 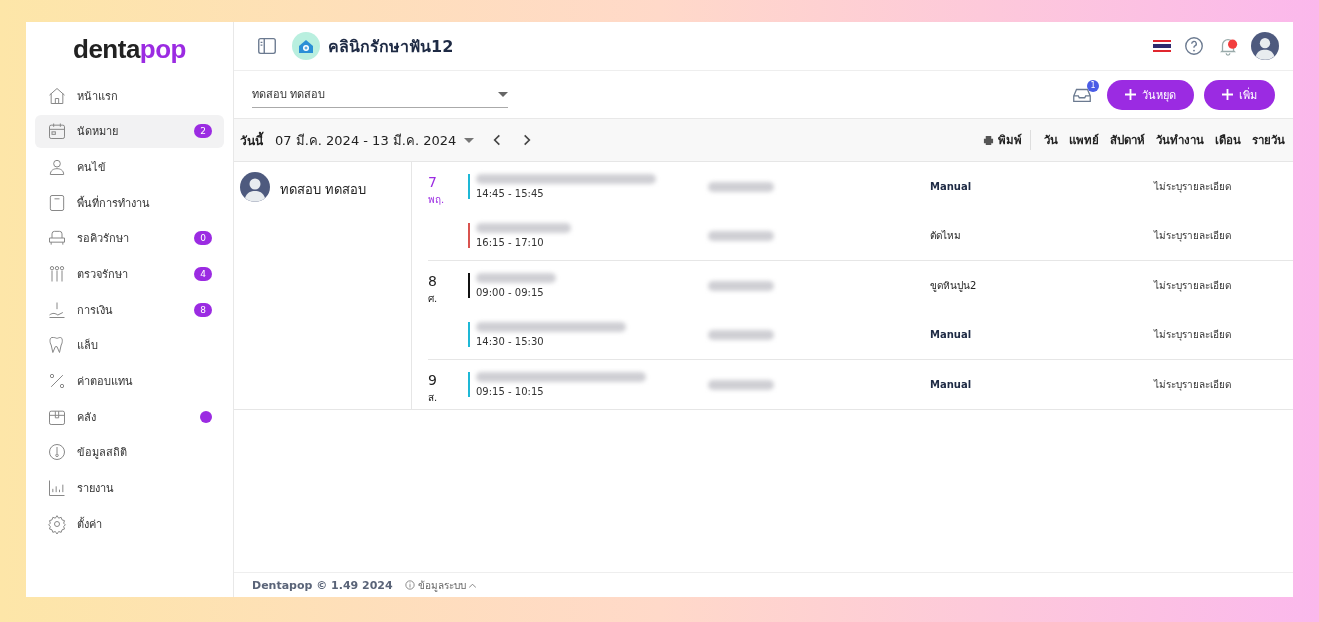 I want to click on printer-icon, so click(x=988, y=140).